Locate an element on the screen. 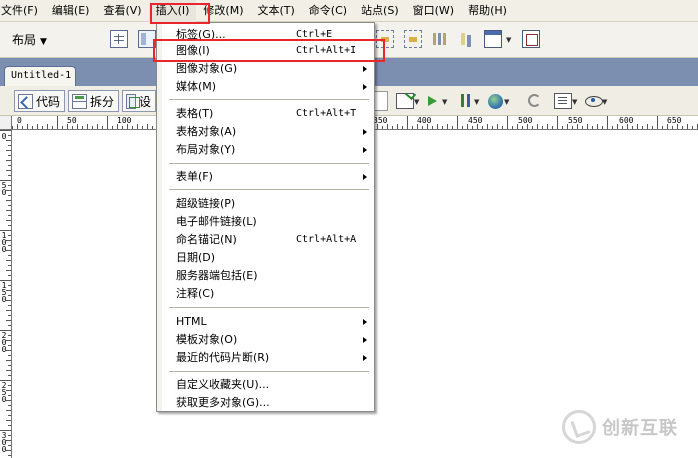  menu-item-hyperlink: 超级链接(P) is located at coordinates (268, 204).